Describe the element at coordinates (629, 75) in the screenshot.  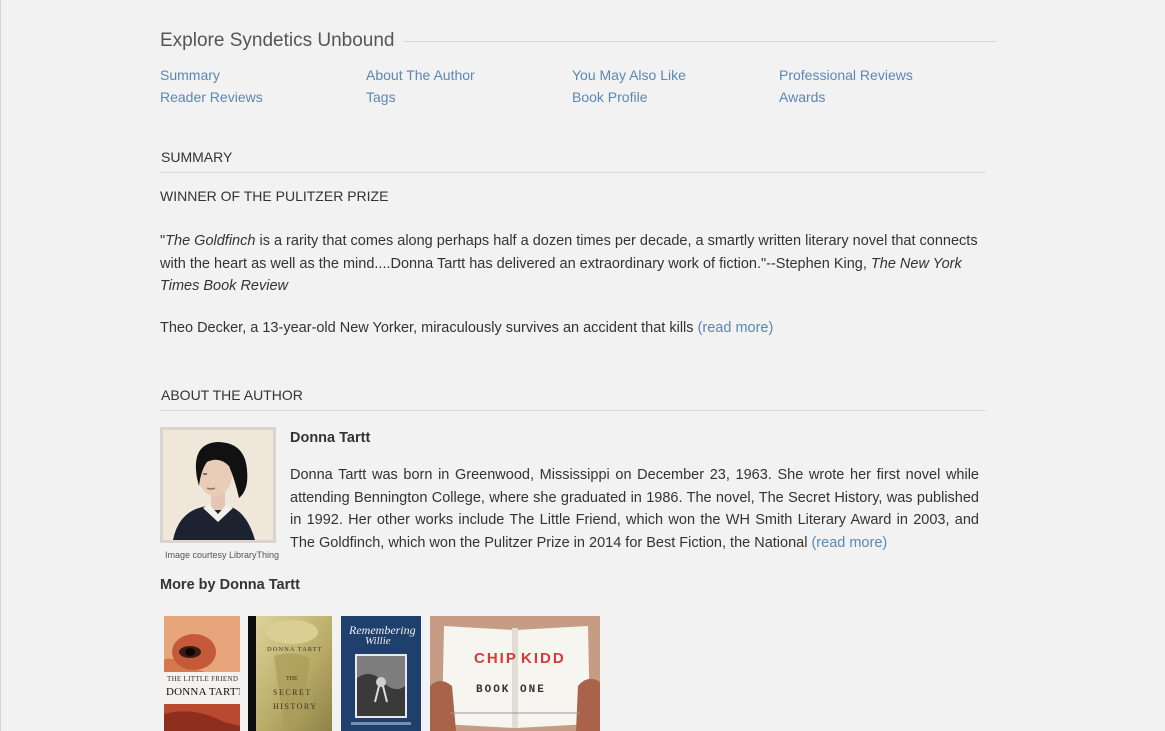
I see `nav-link-you-may-also-like: You May Also Like` at that location.